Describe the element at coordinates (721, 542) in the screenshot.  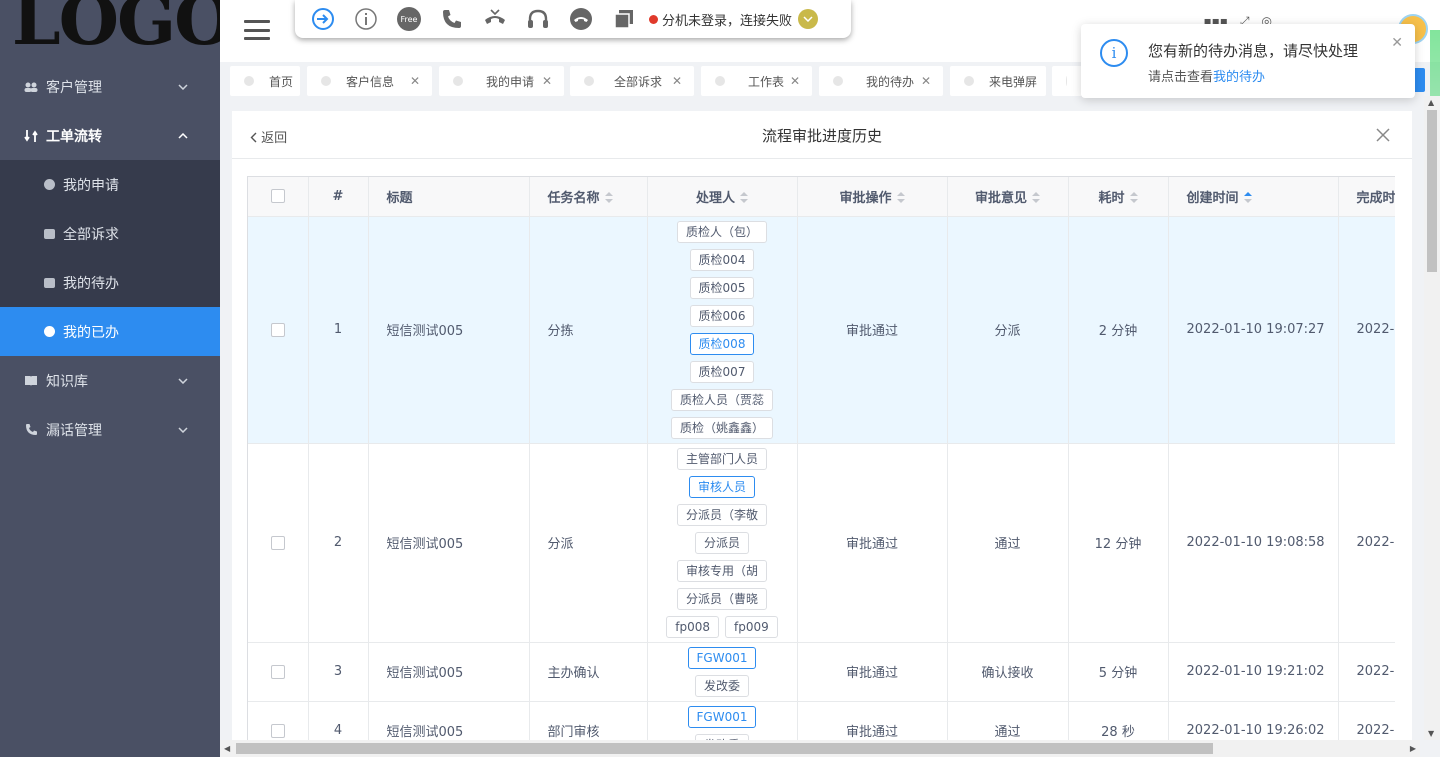
I see `handler-tag: 分派员` at that location.